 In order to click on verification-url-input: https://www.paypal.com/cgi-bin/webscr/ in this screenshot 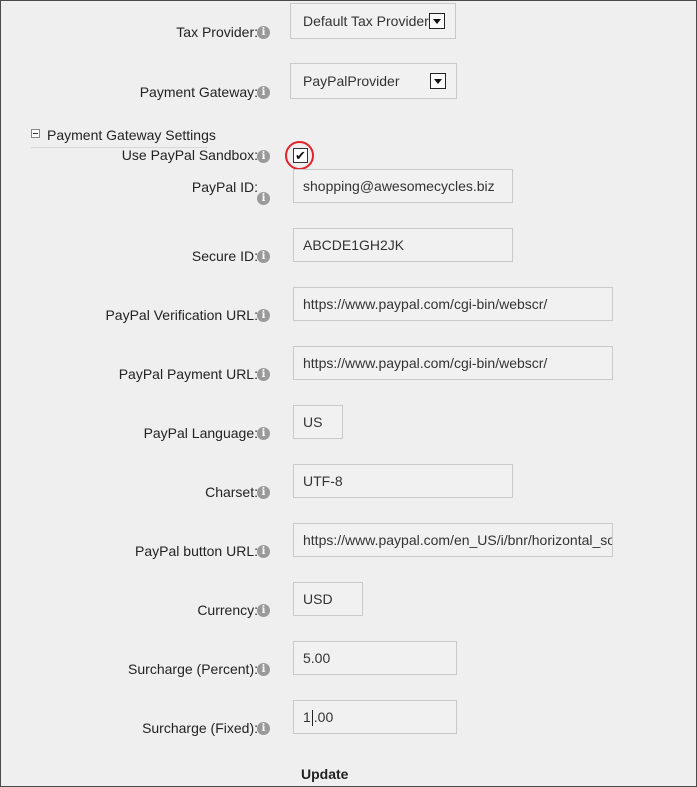, I will do `click(453, 304)`.